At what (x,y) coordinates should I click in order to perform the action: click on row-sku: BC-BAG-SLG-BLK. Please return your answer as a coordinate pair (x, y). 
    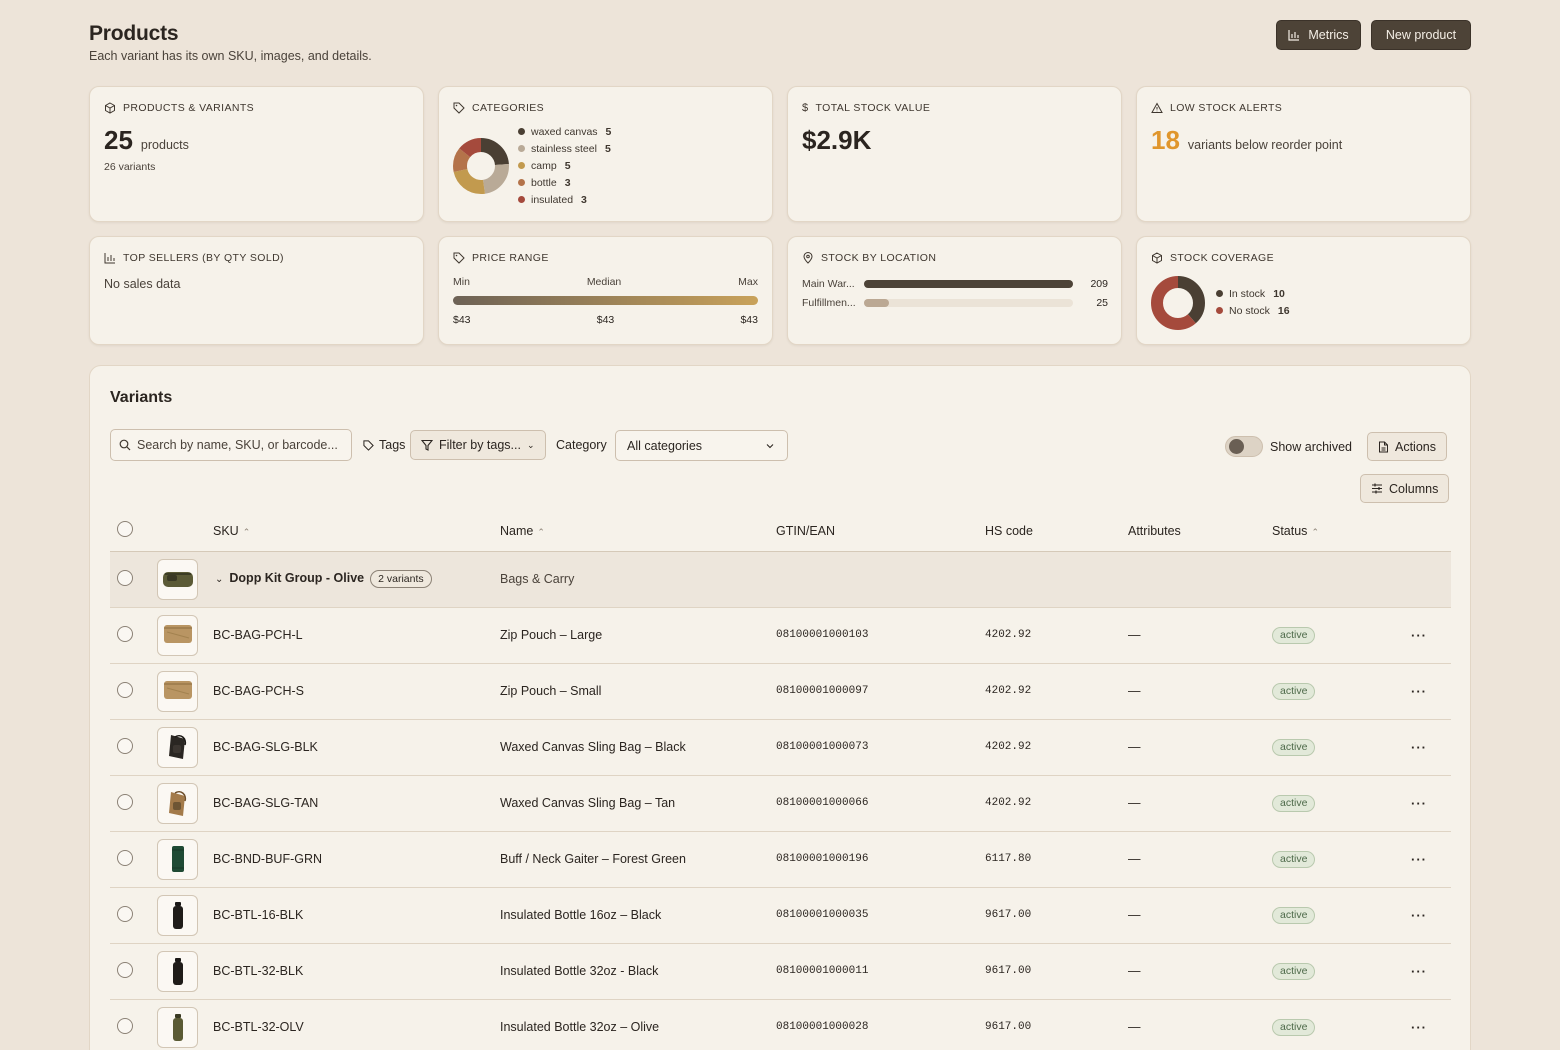
    Looking at the image, I should click on (356, 747).